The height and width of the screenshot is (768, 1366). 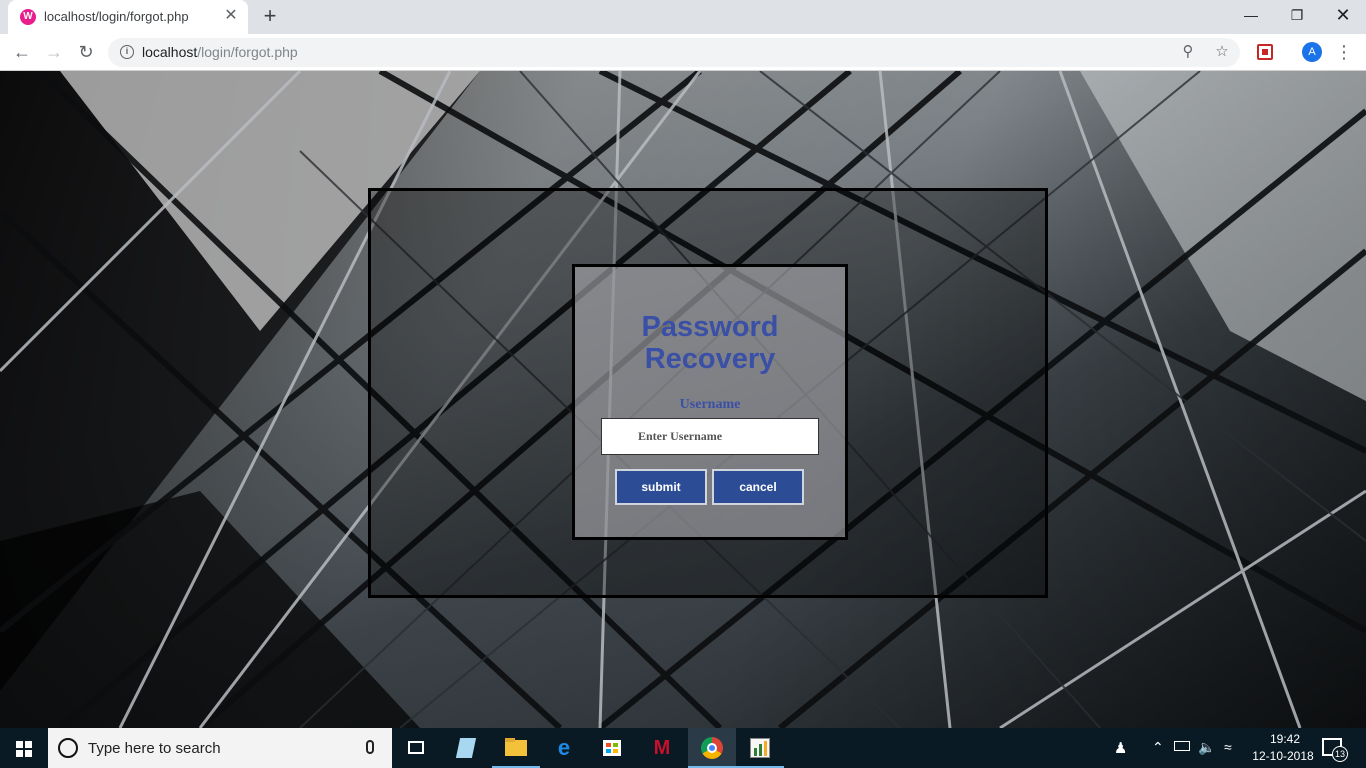 I want to click on wifi-icon: ≈, so click(x=1228, y=747).